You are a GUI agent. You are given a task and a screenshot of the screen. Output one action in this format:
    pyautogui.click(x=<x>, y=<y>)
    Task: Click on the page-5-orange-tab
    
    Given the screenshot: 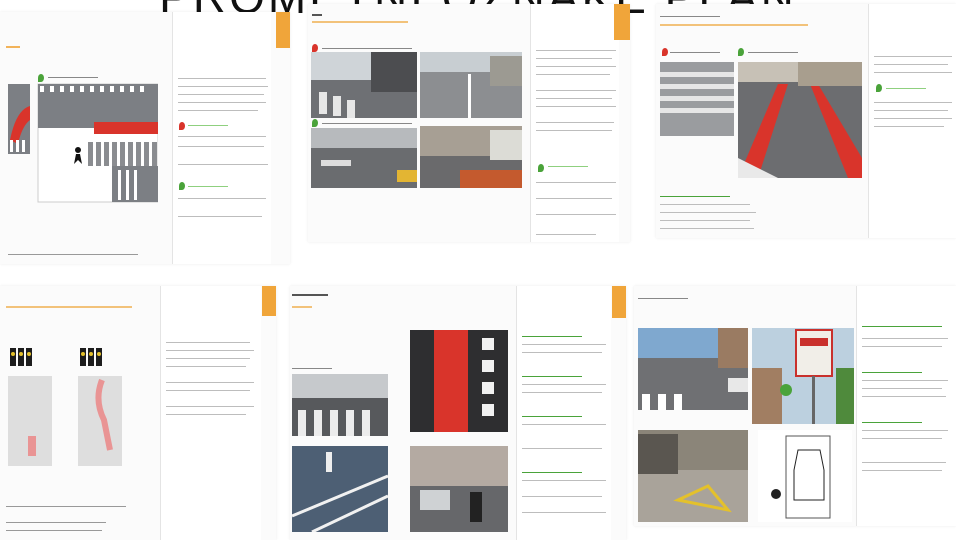 What is the action you would take?
    pyautogui.click(x=619, y=302)
    